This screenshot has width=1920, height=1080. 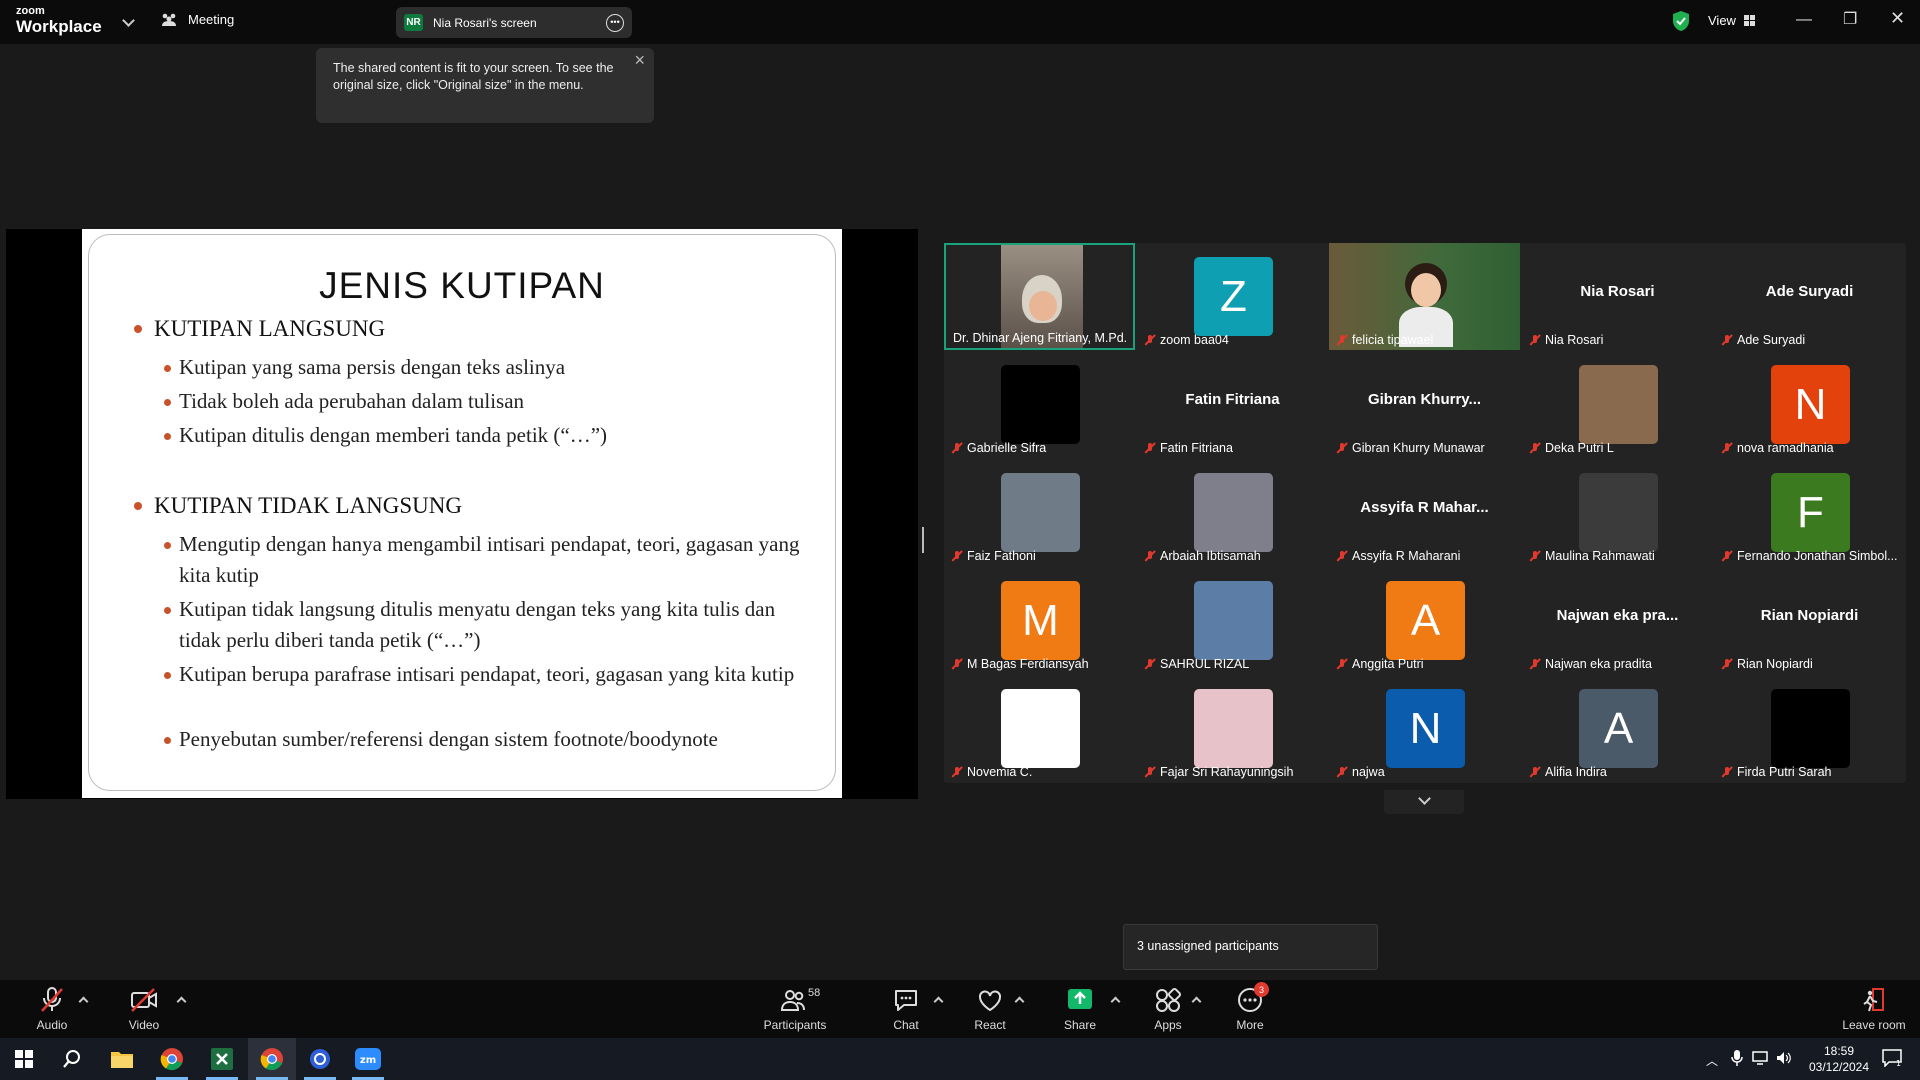 What do you see at coordinates (83, 1001) in the screenshot?
I see `audio-options-caret` at bounding box center [83, 1001].